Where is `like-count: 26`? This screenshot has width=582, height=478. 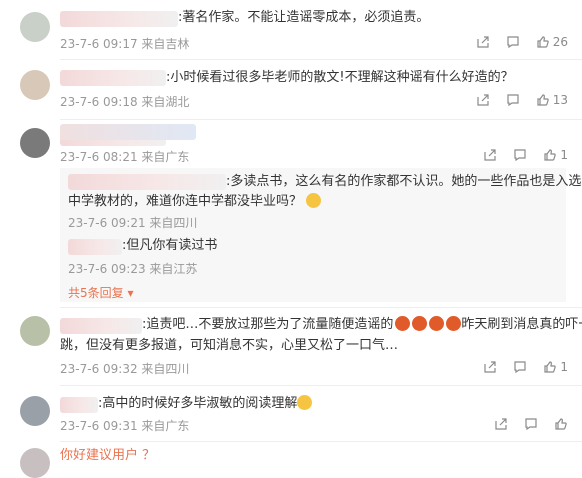 like-count: 26 is located at coordinates (560, 42).